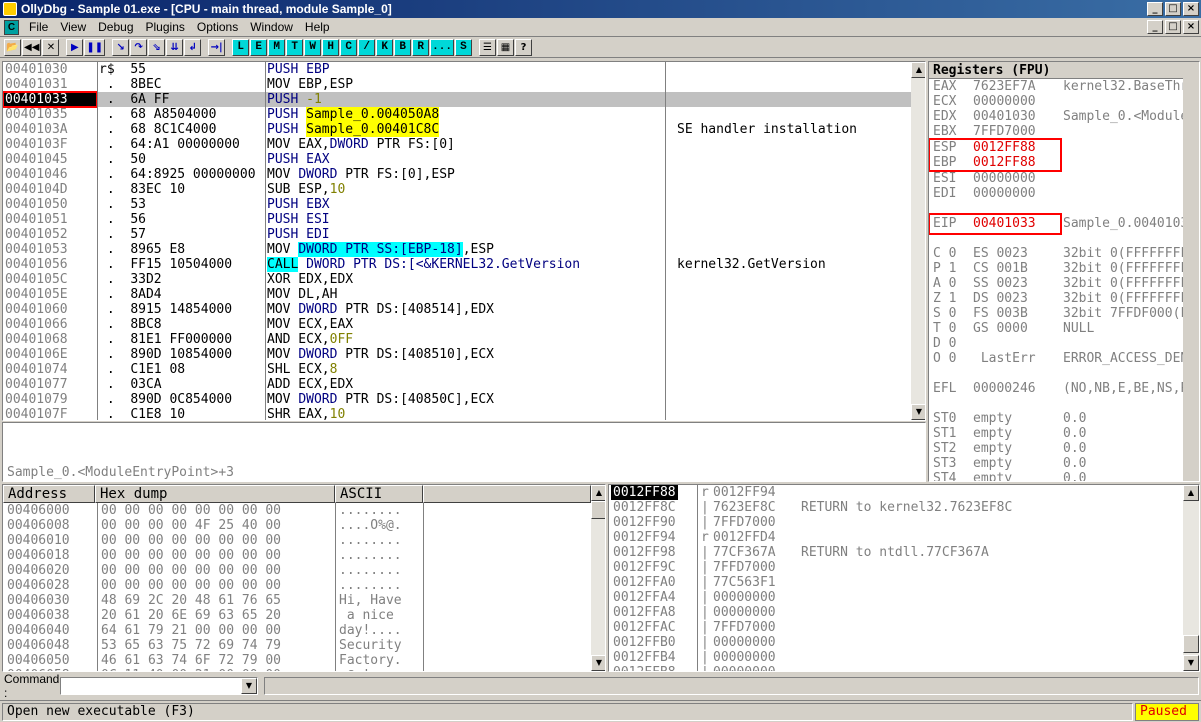 This screenshot has width=1201, height=722. I want to click on disasm-row: 00401050 . 53 PUSH EBX, so click(457, 204).